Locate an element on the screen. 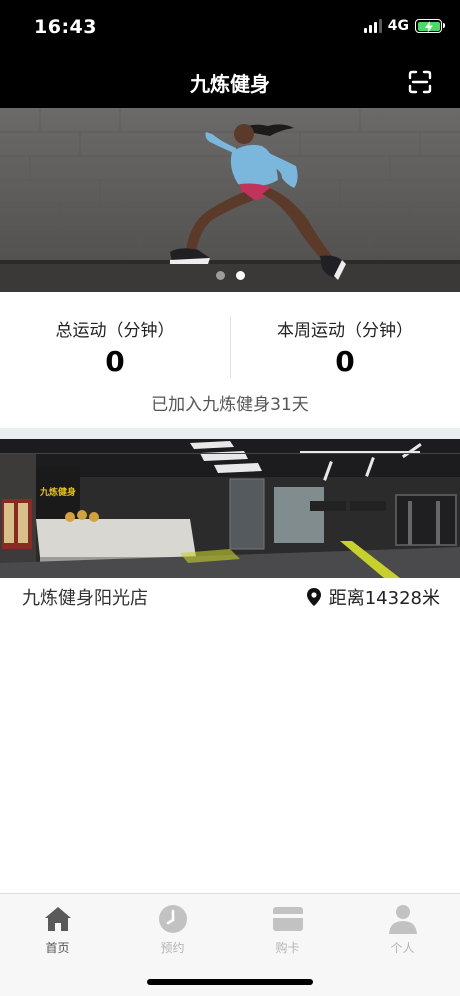  status-indicators: 4G is located at coordinates (404, 26).